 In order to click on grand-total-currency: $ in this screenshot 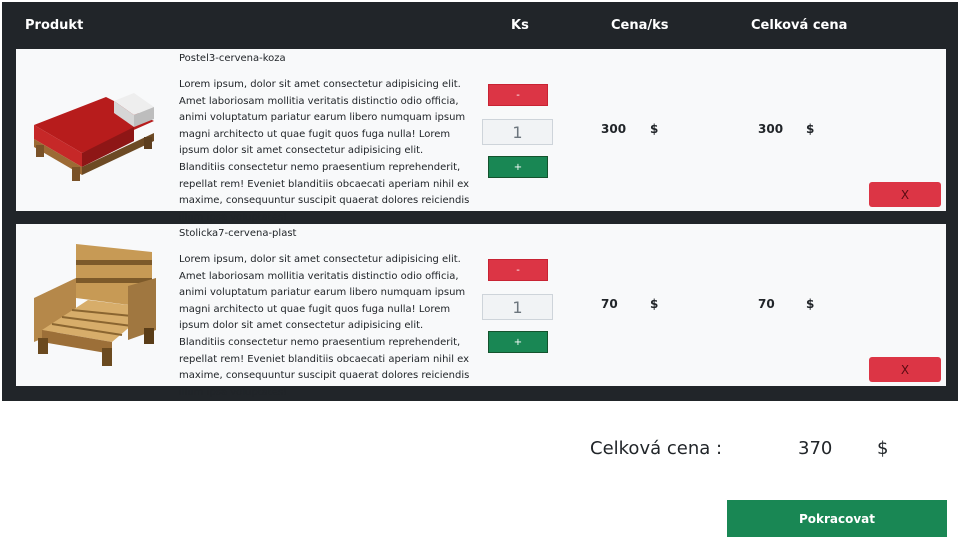, I will do `click(883, 448)`.